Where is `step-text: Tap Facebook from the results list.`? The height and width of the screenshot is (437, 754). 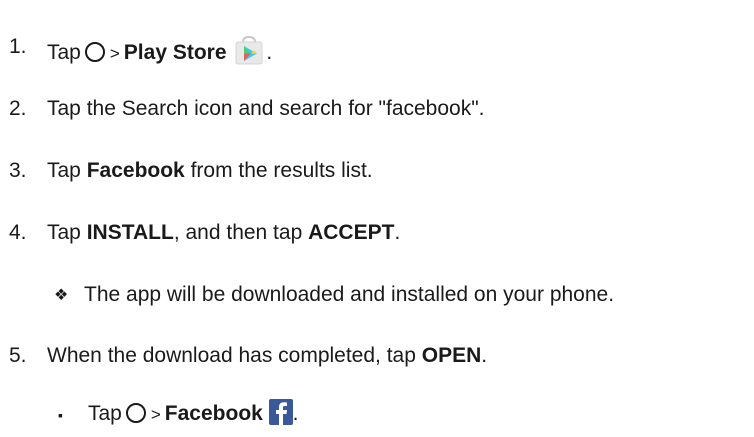 step-text: Tap Facebook from the results list. is located at coordinates (210, 171).